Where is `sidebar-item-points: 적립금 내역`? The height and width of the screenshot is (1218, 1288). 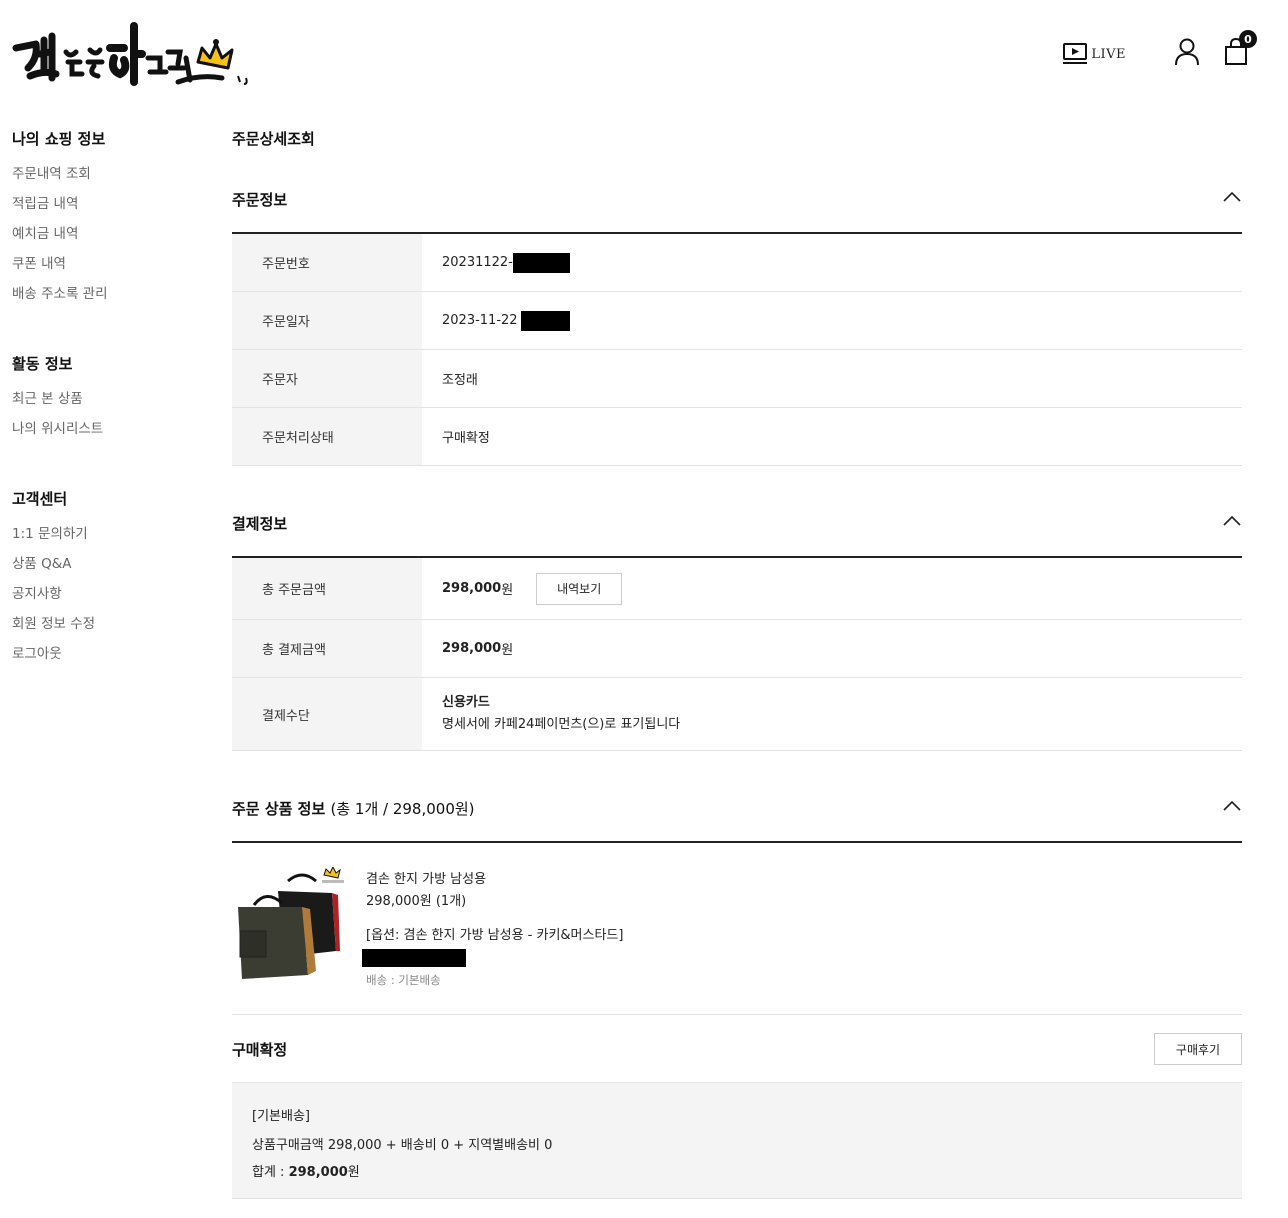
sidebar-item-points: 적립금 내역 is located at coordinates (107, 210).